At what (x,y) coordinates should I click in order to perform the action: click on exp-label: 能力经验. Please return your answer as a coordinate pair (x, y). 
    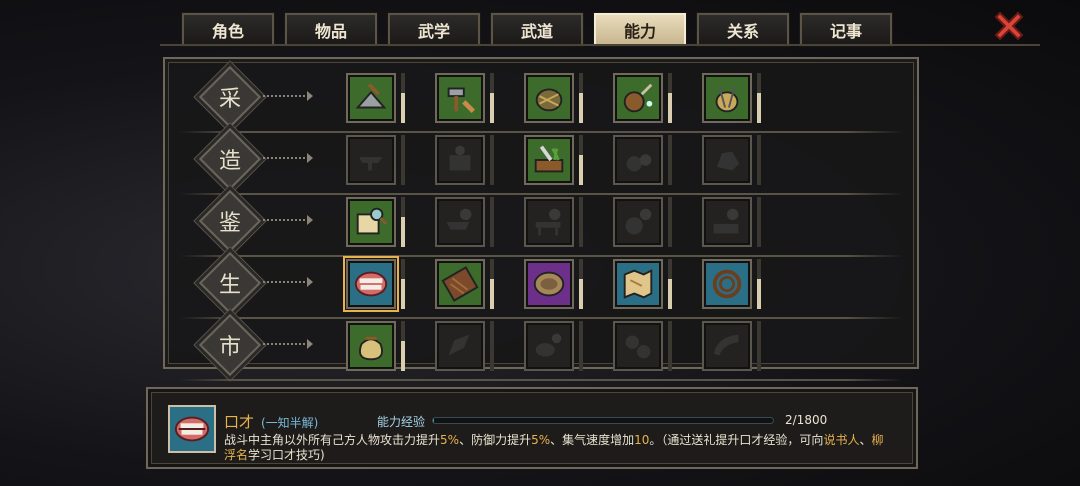
    Looking at the image, I should click on (401, 422).